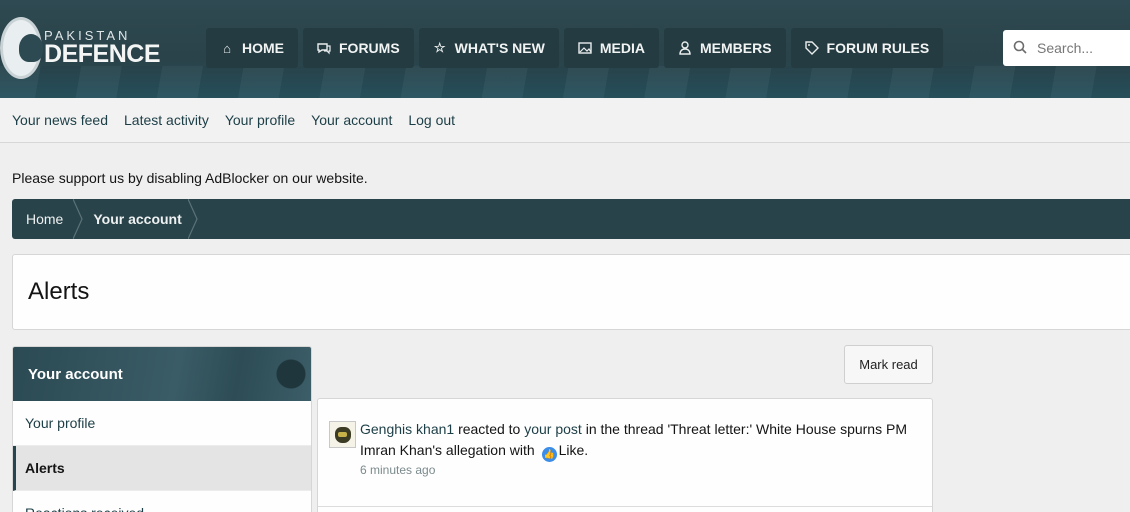 The image size is (1130, 512). I want to click on nav-tab-whats-new: ☆ WHAT'S NEW, so click(488, 48).